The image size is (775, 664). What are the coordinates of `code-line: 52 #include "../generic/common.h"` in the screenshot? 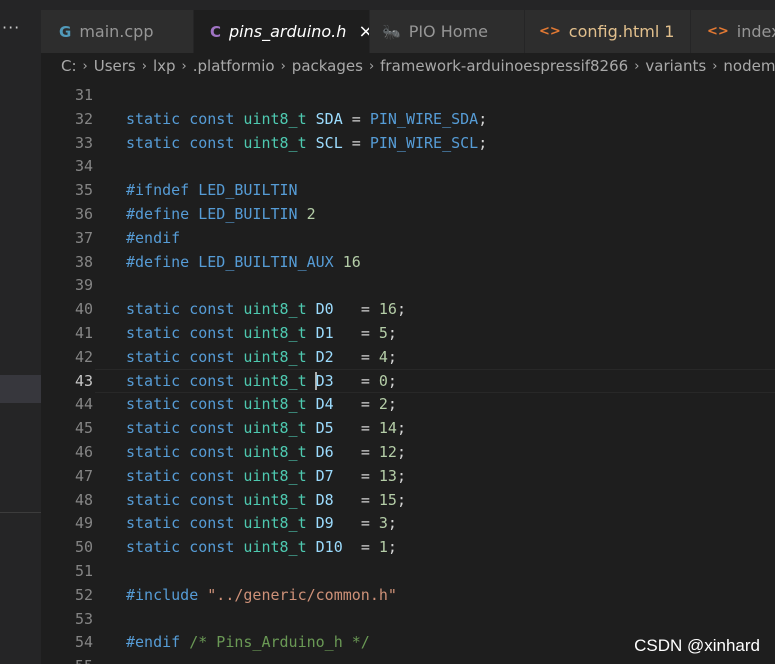 It's located at (408, 595).